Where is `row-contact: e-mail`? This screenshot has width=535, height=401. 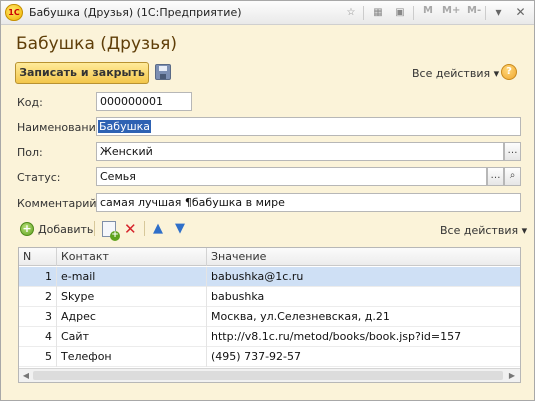
row-contact: e-mail is located at coordinates (132, 277).